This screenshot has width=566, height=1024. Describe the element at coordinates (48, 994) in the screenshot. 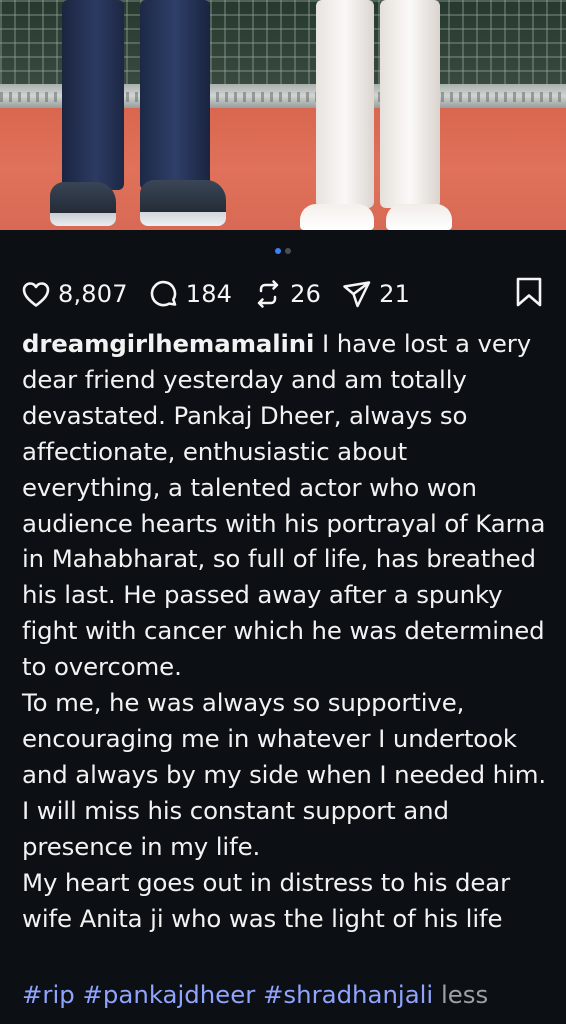

I see `hashtag-link: #rip` at that location.